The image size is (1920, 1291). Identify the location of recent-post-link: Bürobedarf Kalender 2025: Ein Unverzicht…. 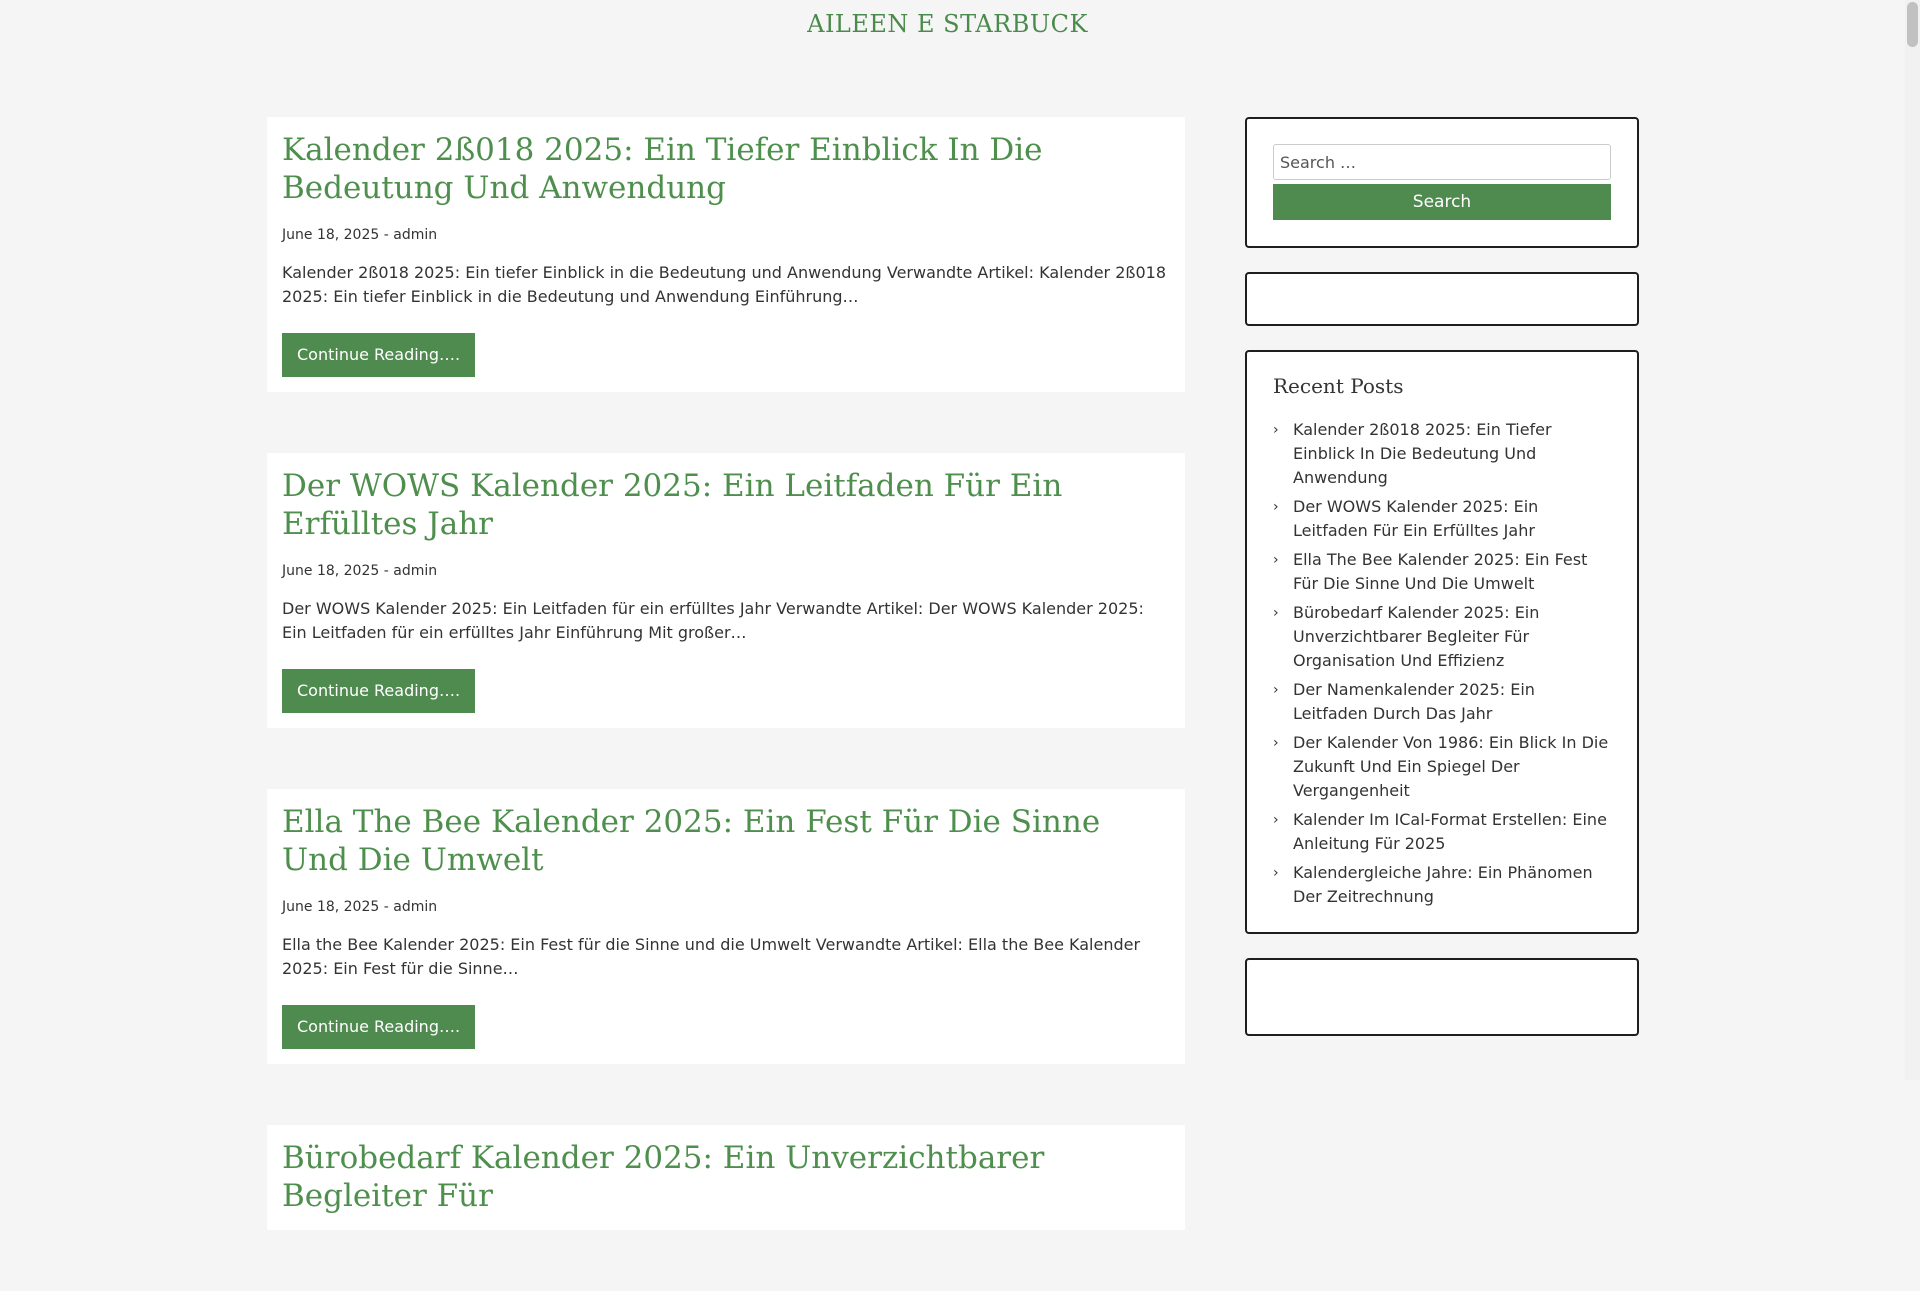
(1416, 636).